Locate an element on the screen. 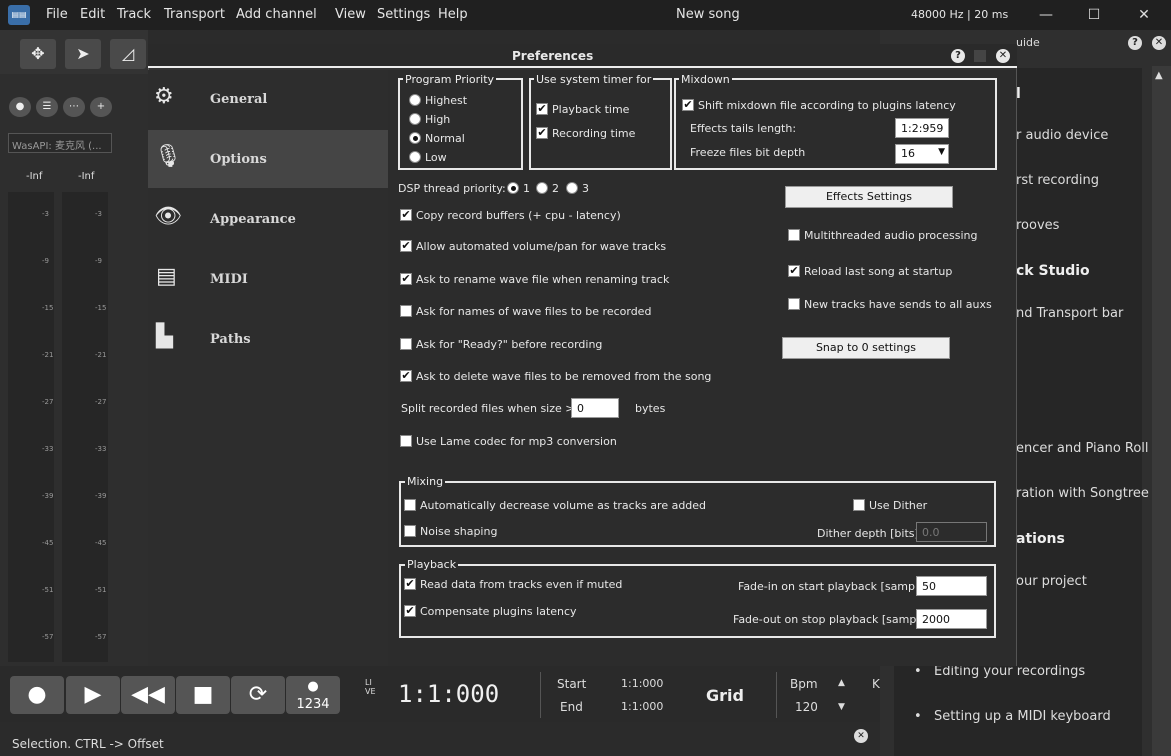 This screenshot has height=756, width=1171. playback-time-checkbox: ✔ is located at coordinates (542, 109).